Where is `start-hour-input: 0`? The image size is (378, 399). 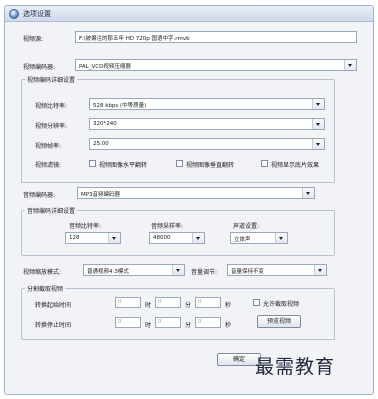
start-hour-input: 0 is located at coordinates (128, 302).